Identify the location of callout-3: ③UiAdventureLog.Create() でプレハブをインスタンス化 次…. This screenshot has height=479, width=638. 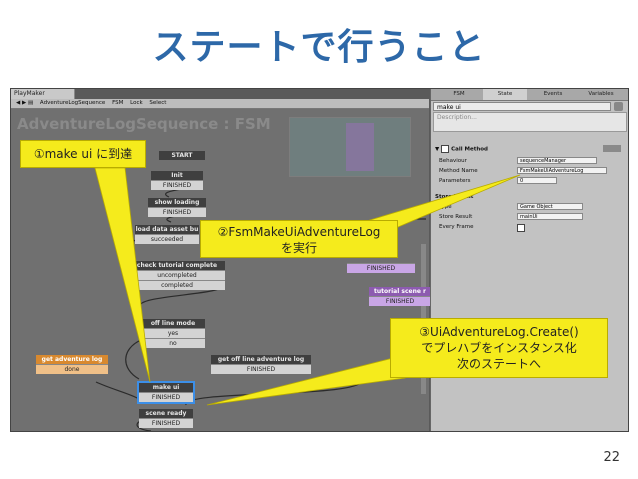
(499, 348).